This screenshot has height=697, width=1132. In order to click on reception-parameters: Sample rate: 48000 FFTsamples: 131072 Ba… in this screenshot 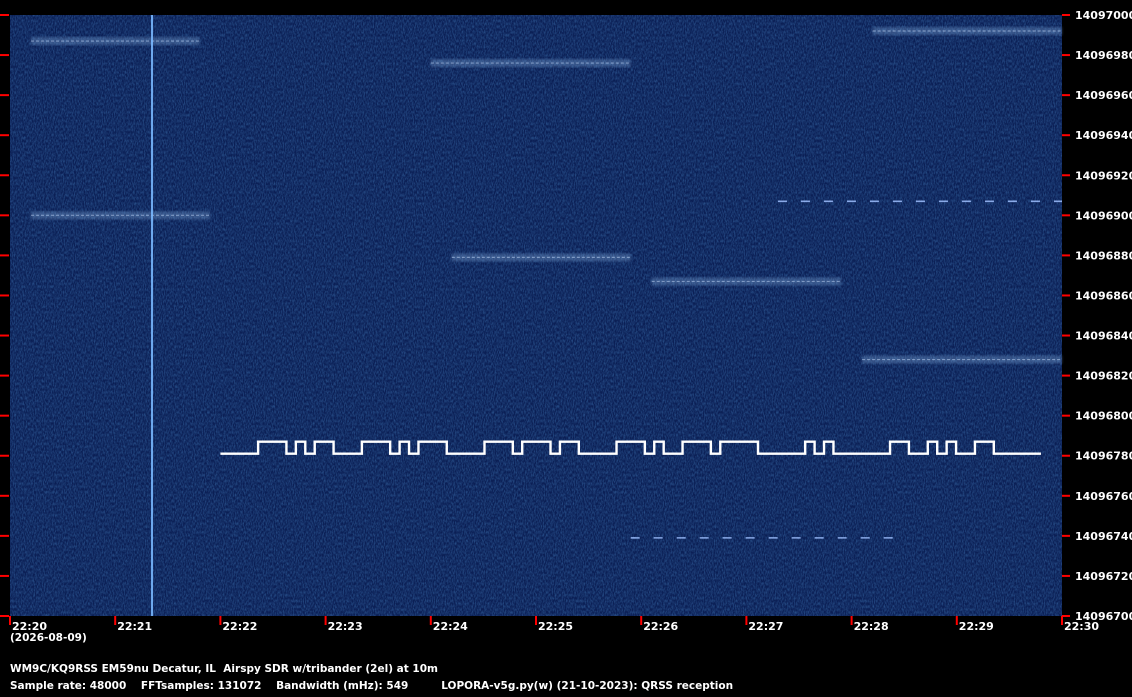, I will do `click(372, 686)`.